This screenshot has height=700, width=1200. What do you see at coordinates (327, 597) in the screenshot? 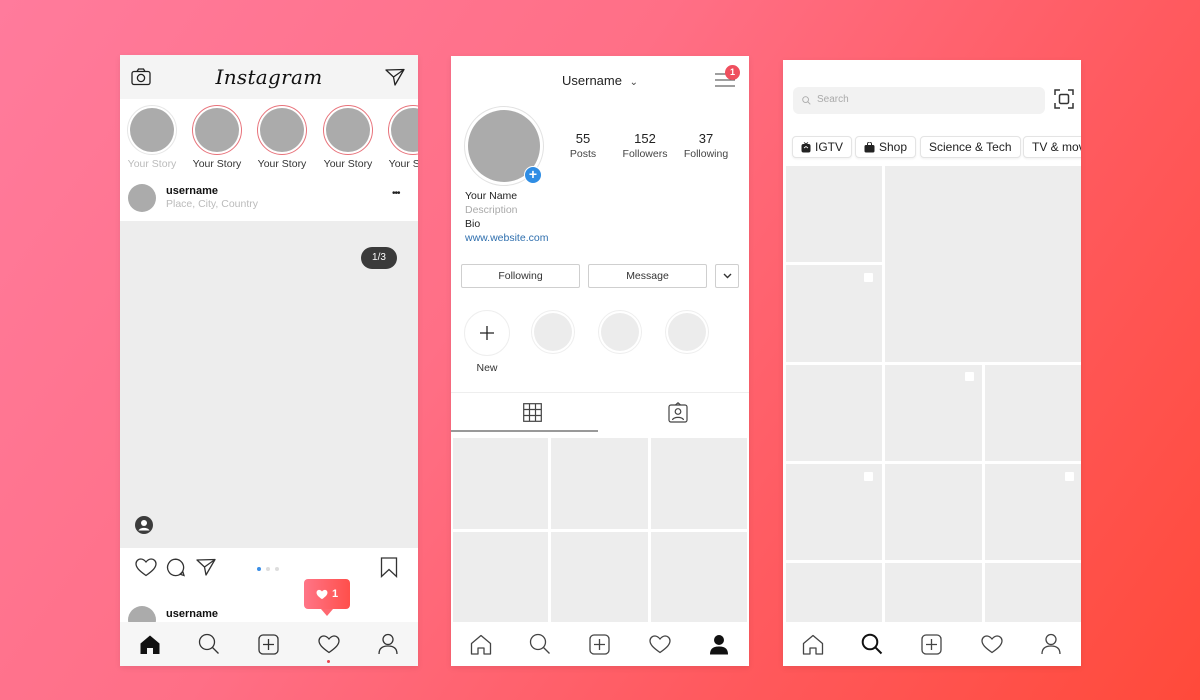
I see `activity-notification-badge: 1` at bounding box center [327, 597].